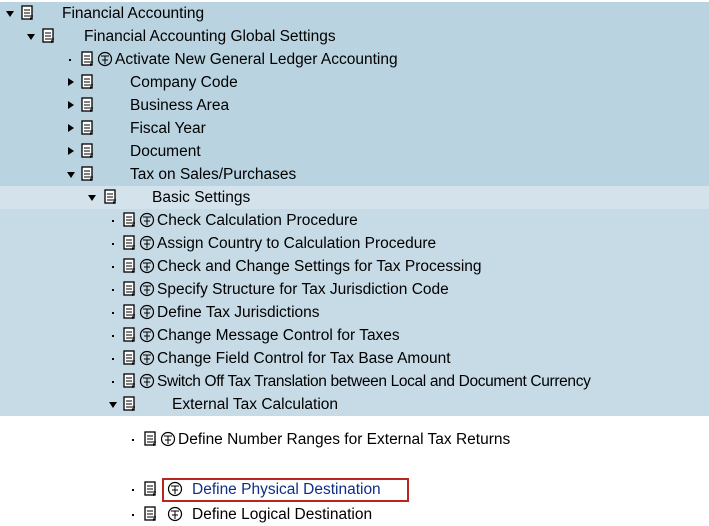 The image size is (709, 526). What do you see at coordinates (256, 59) in the screenshot?
I see `tree-node-label: Activate New General Ledger Accounting` at bounding box center [256, 59].